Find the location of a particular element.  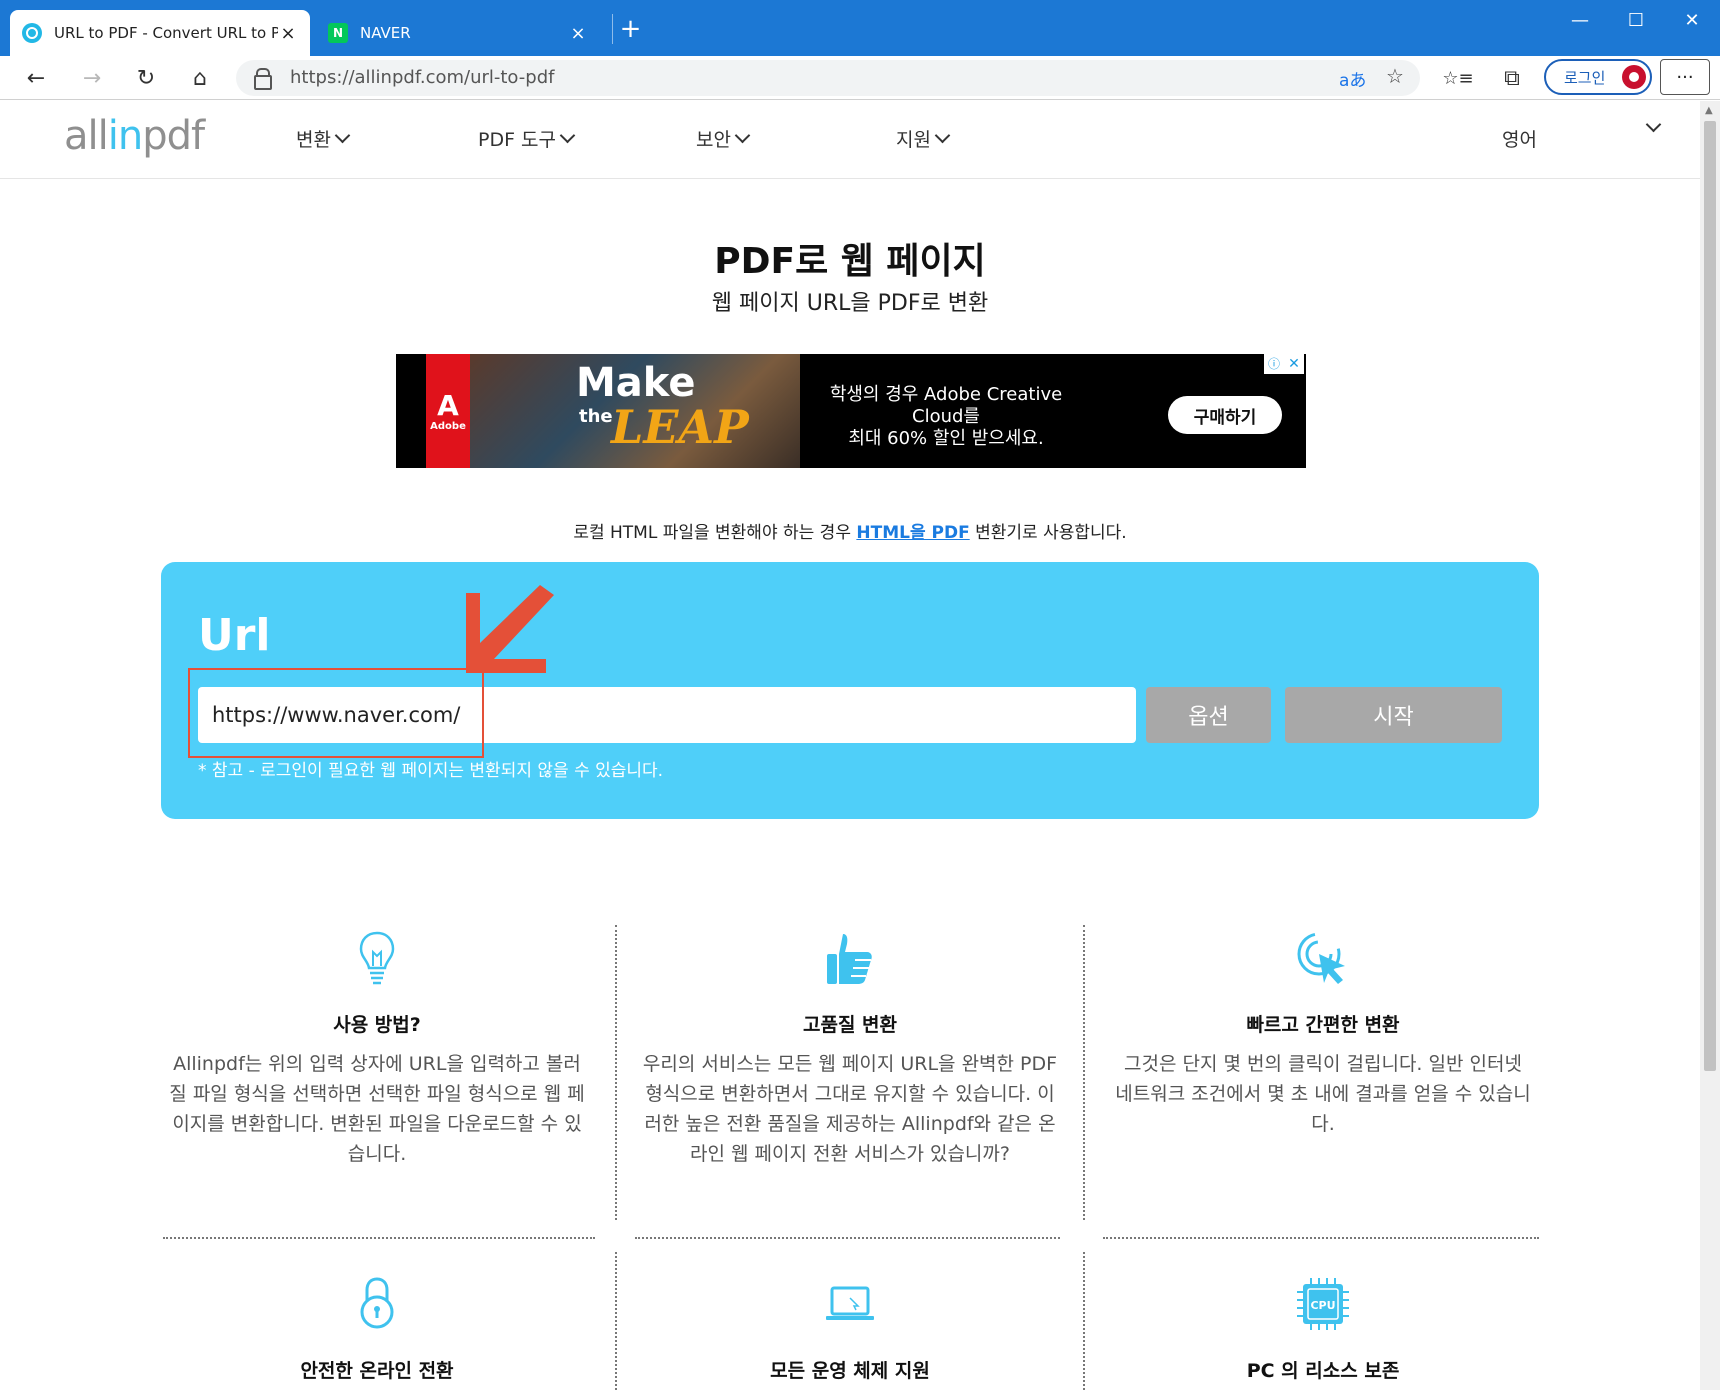

start-button: 시작 is located at coordinates (1393, 715).